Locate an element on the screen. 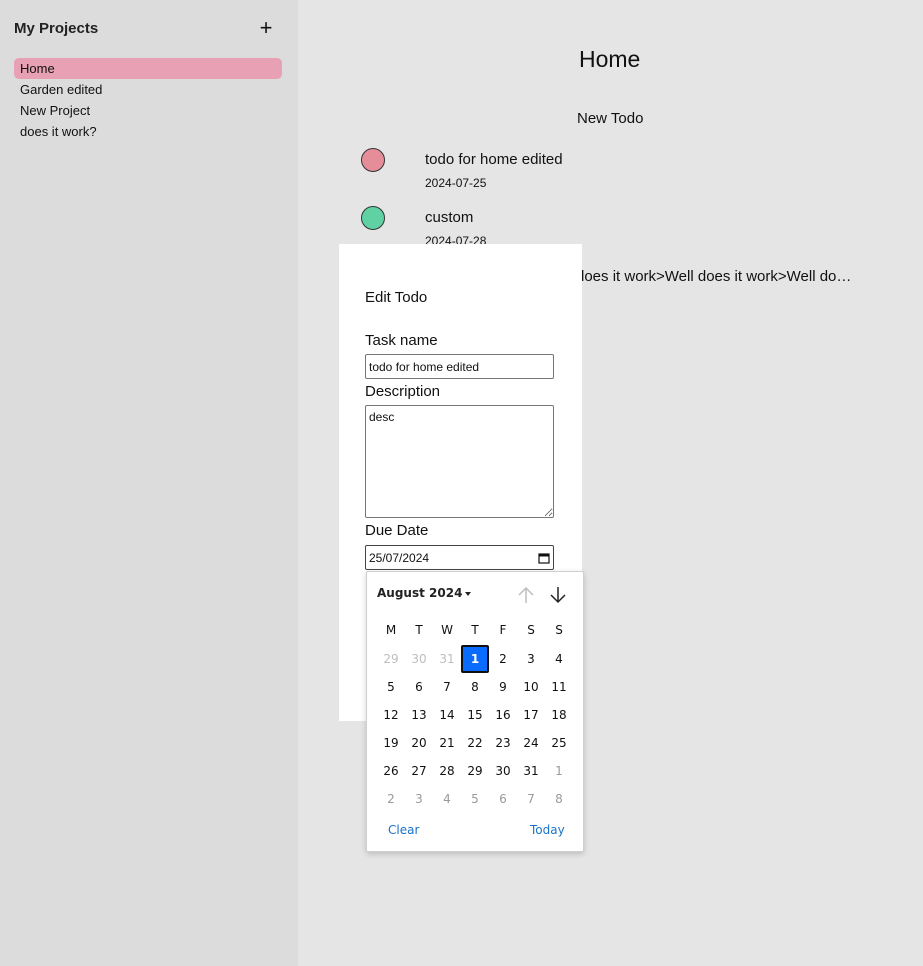 This screenshot has height=966, width=923. clear-button: Clear is located at coordinates (403, 830).